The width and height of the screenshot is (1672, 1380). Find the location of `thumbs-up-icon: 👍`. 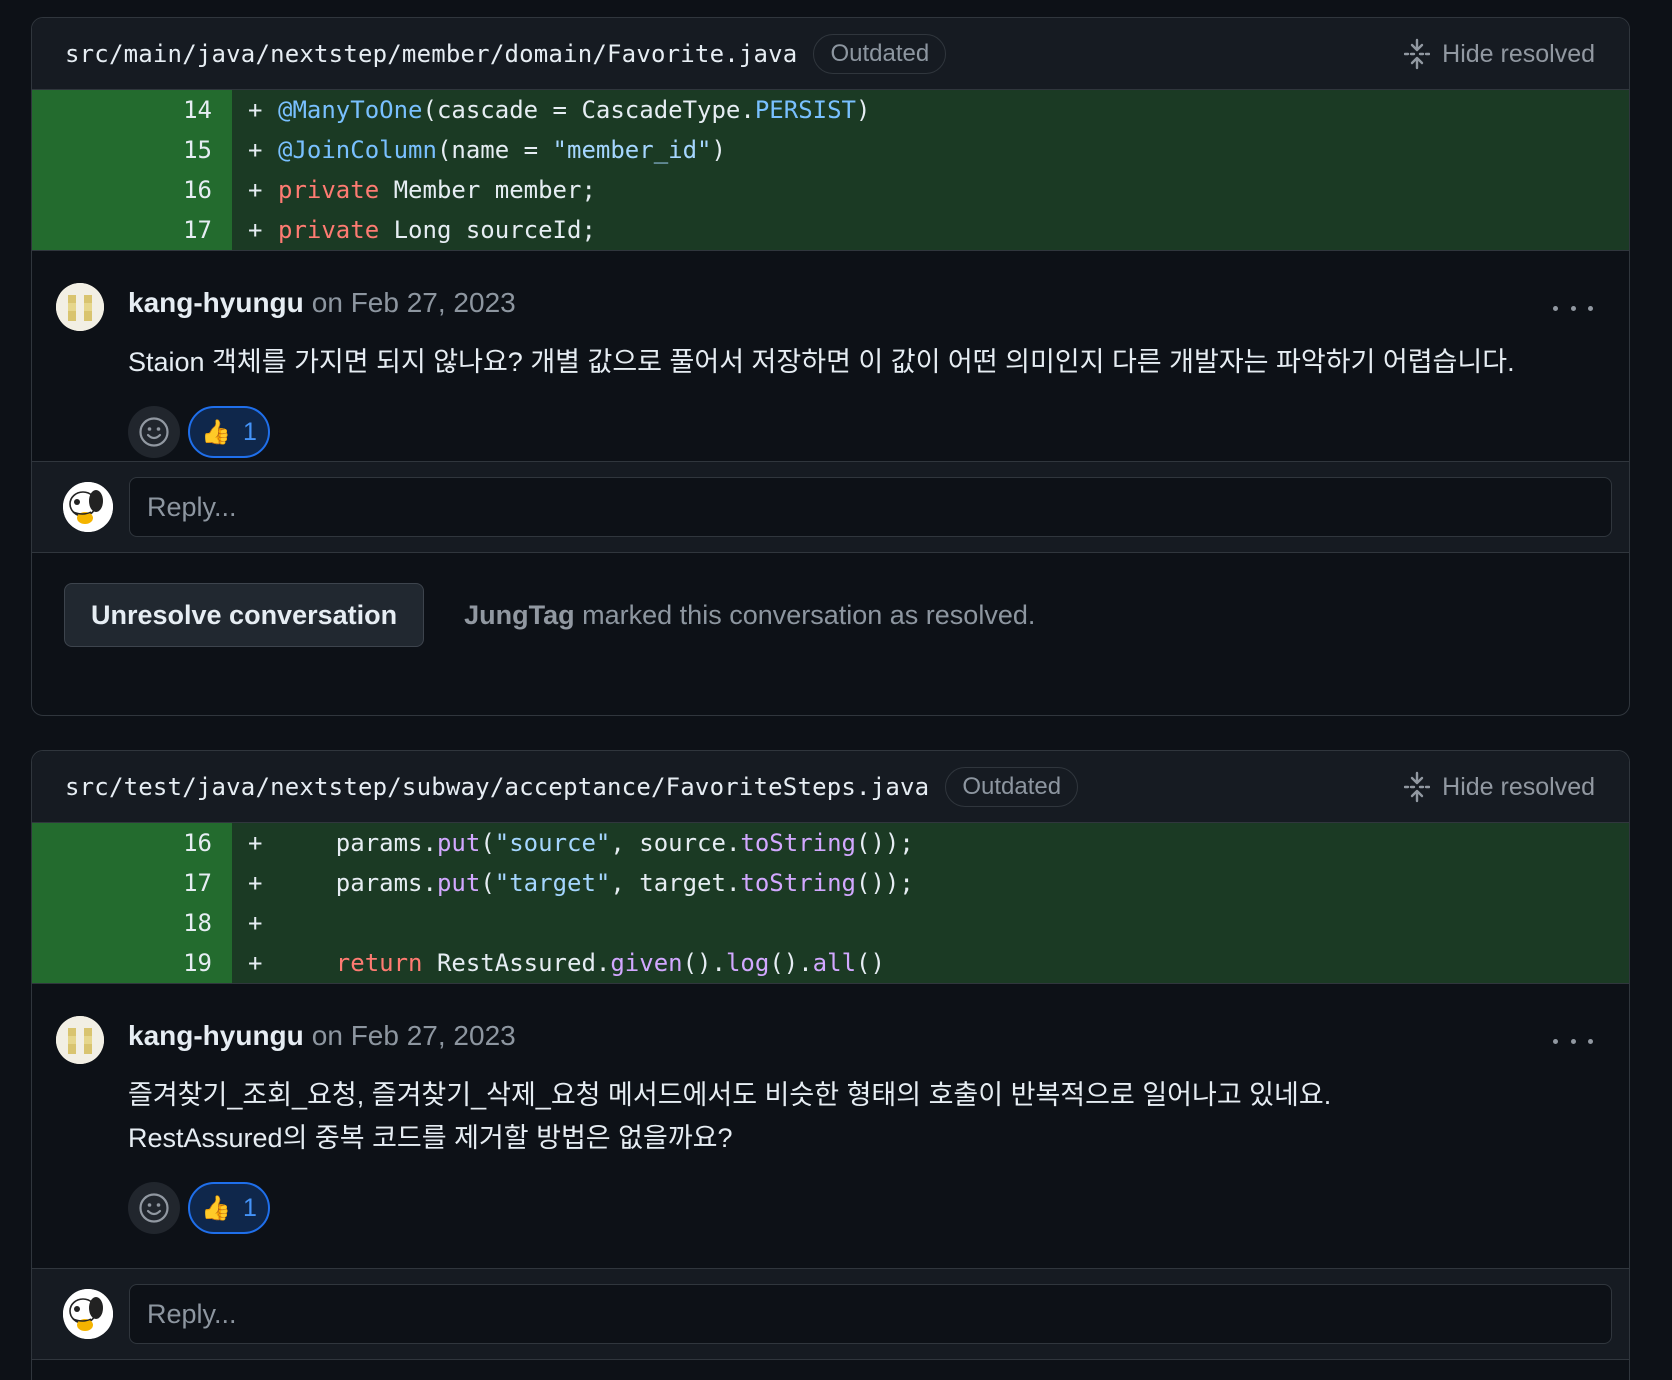

thumbs-up-icon: 👍 is located at coordinates (216, 432).